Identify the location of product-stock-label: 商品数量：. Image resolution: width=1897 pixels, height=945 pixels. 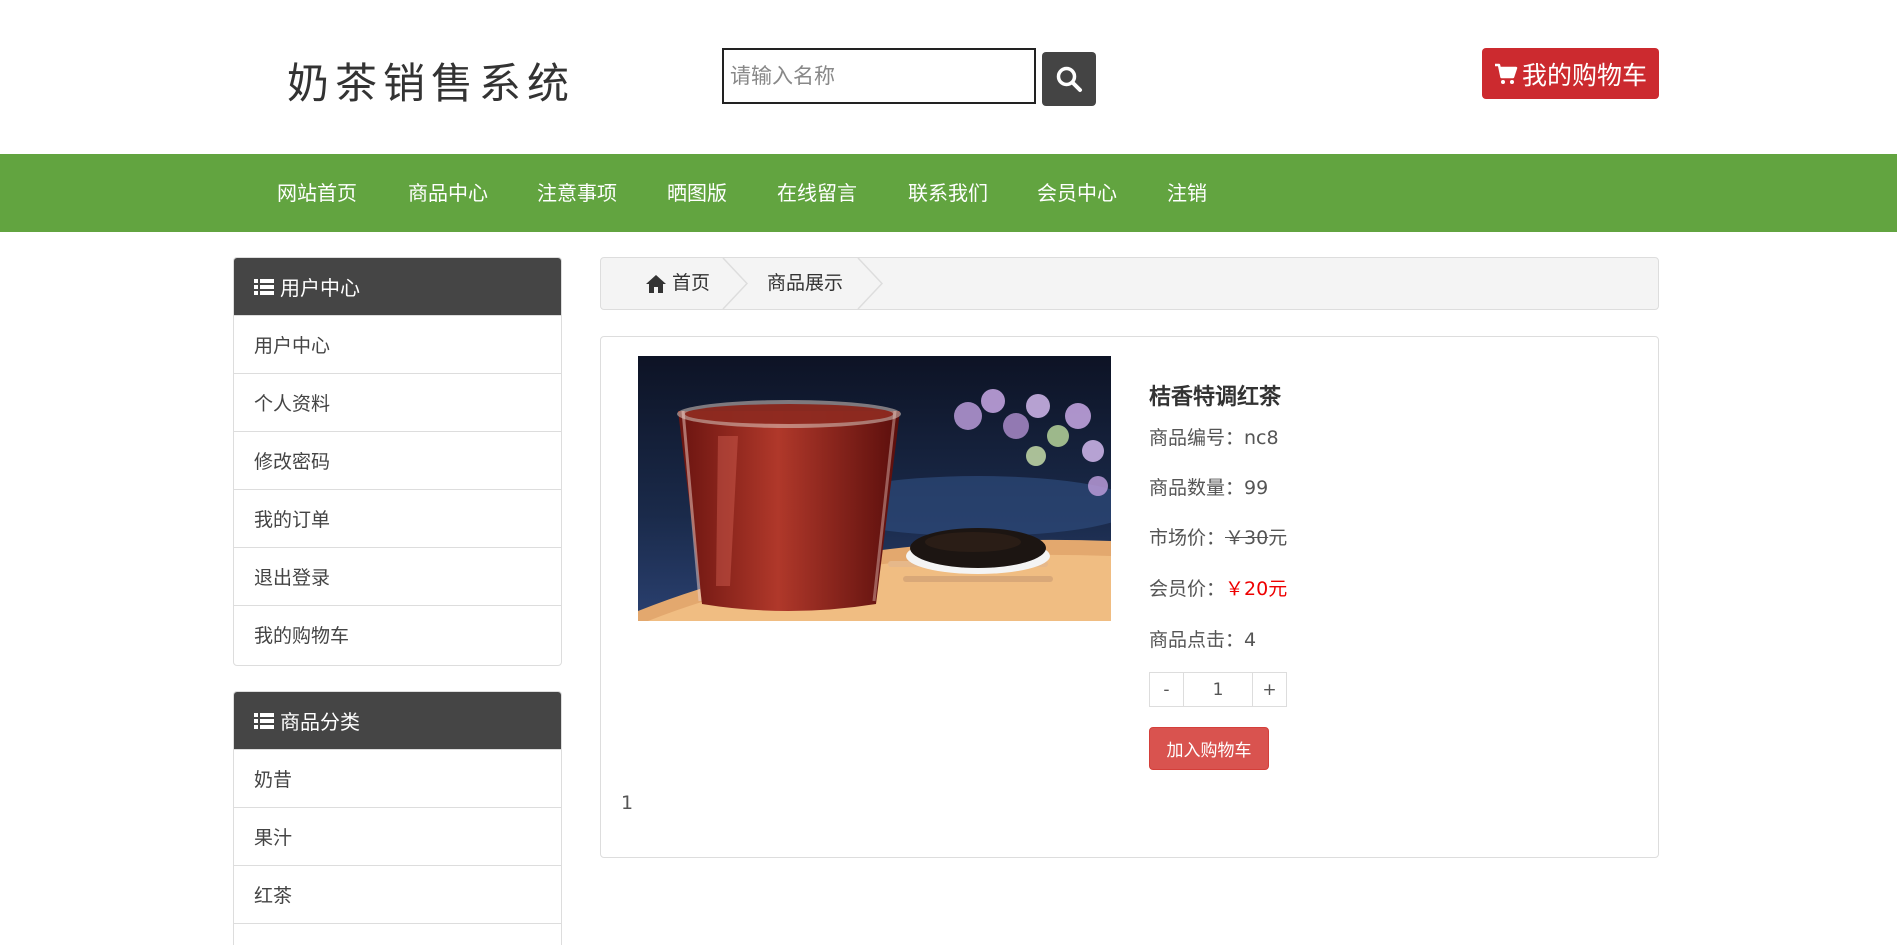
(1197, 488).